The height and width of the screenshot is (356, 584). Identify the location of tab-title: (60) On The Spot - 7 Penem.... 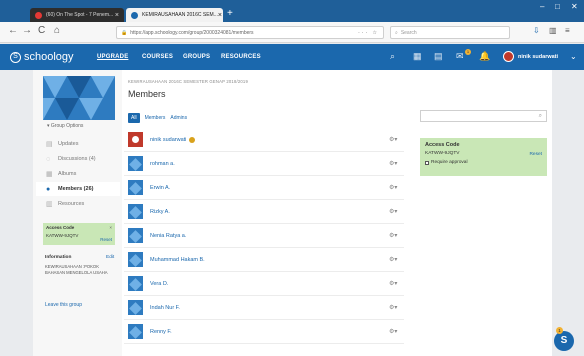
(80, 15).